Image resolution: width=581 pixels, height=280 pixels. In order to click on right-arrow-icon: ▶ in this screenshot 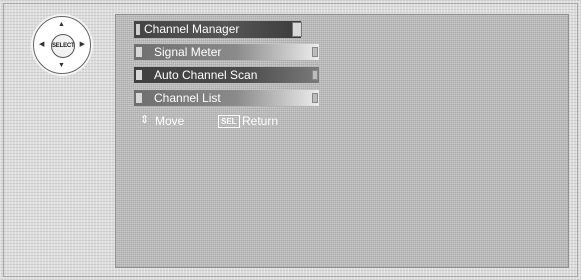, I will do `click(82, 44)`.